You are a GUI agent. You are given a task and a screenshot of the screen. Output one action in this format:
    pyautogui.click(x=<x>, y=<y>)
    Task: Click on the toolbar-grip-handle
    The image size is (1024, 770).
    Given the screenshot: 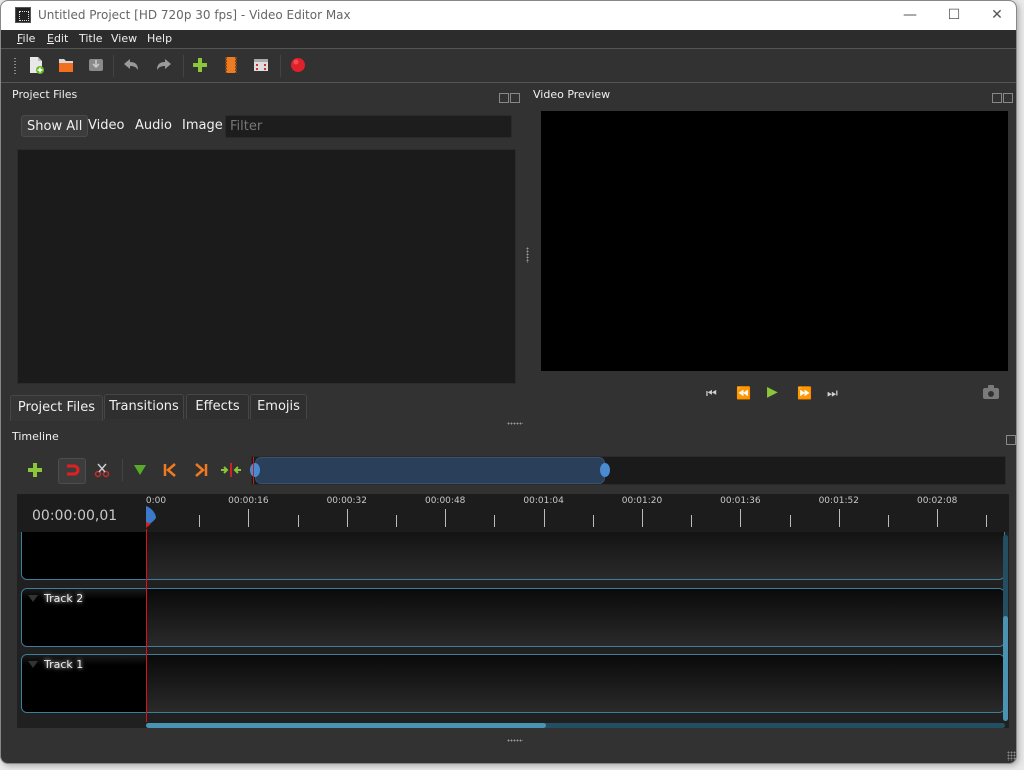 What is the action you would take?
    pyautogui.click(x=15, y=66)
    